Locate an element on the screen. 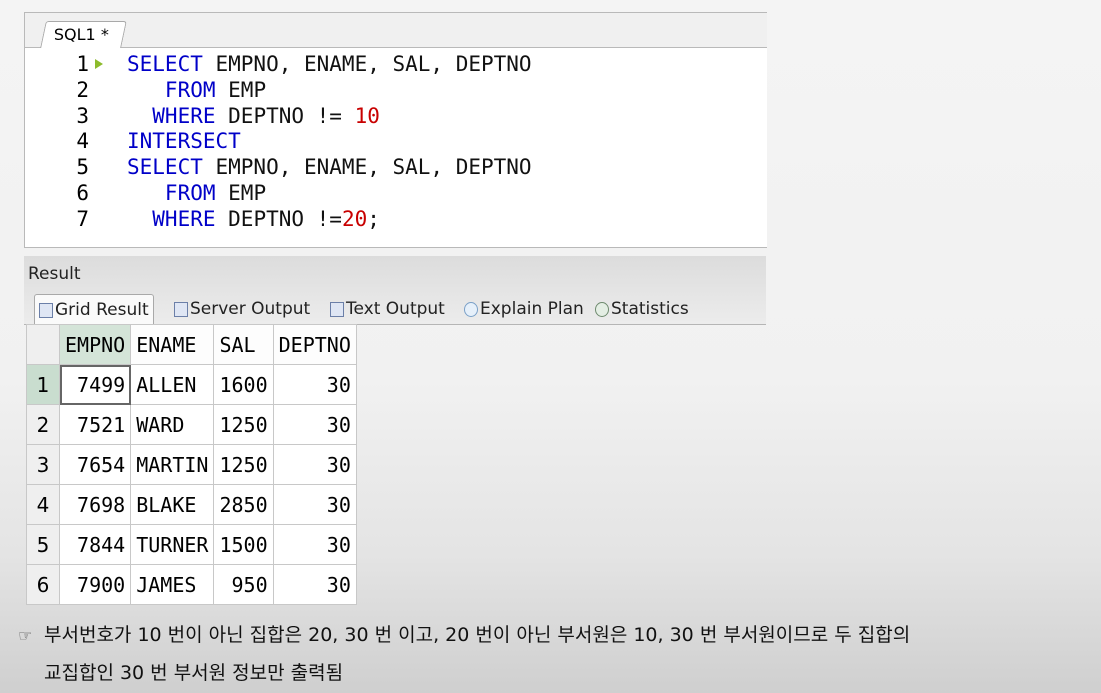  table-row: 1 7499 ALLEN 1600 30 is located at coordinates (191, 384).